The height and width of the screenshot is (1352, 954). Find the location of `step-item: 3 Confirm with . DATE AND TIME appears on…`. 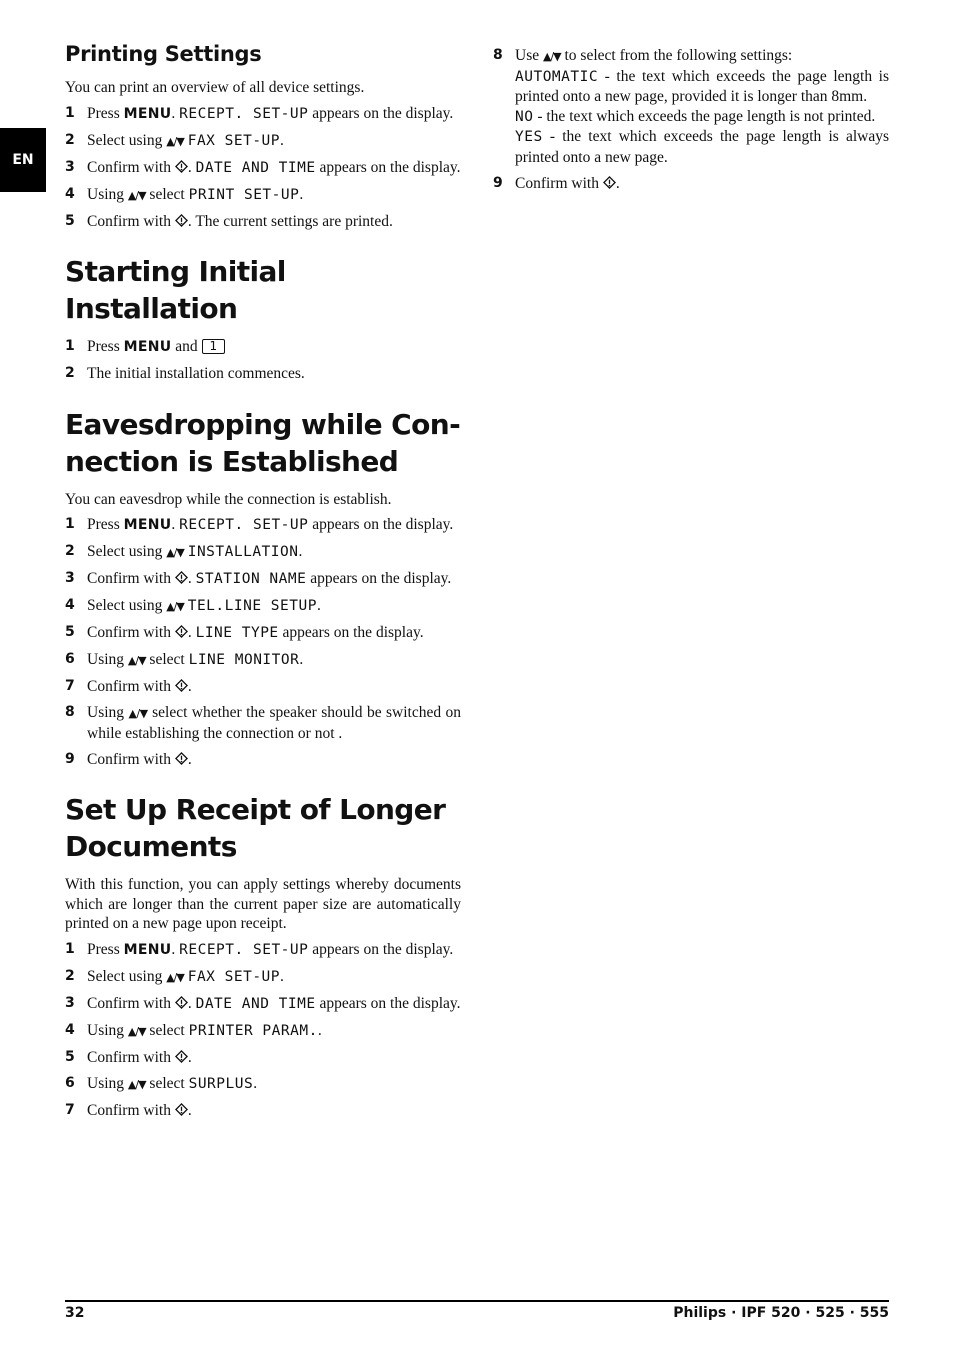

step-item: 3 Confirm with . DATE AND TIME appears on… is located at coordinates (263, 1004).